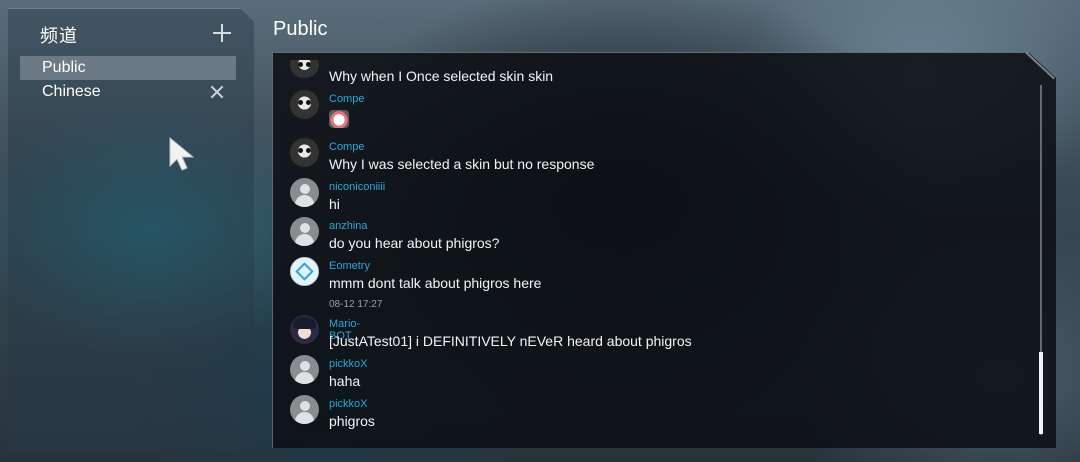 The width and height of the screenshot is (1080, 462). What do you see at coordinates (435, 283) in the screenshot?
I see `message-text: mmm dont talk about phigros here` at bounding box center [435, 283].